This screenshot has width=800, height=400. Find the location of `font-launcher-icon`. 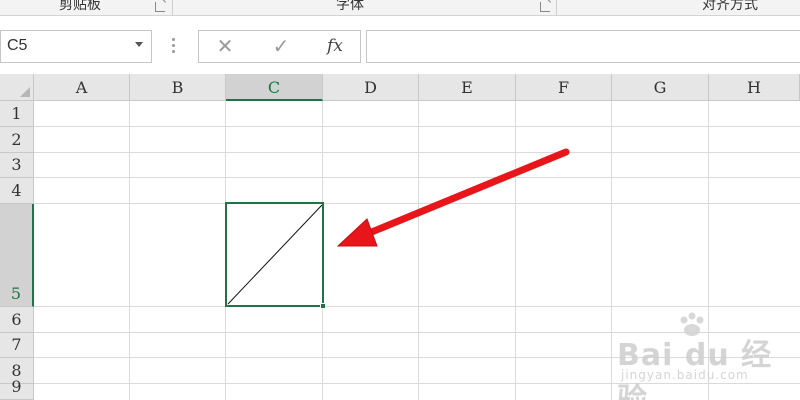

font-launcher-icon is located at coordinates (545, 7).